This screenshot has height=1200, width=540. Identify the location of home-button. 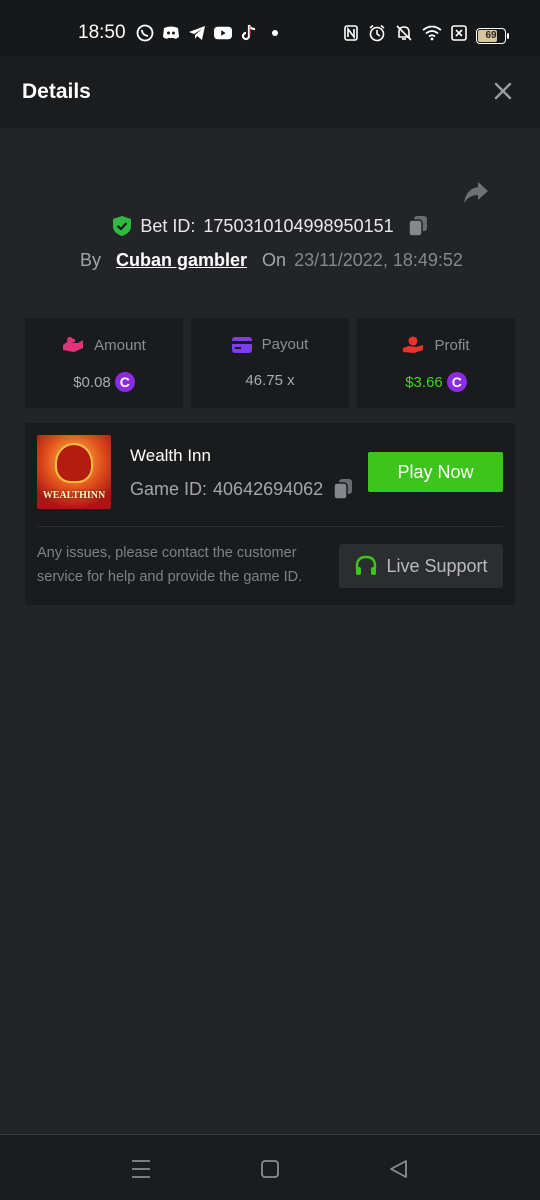
(270, 1169).